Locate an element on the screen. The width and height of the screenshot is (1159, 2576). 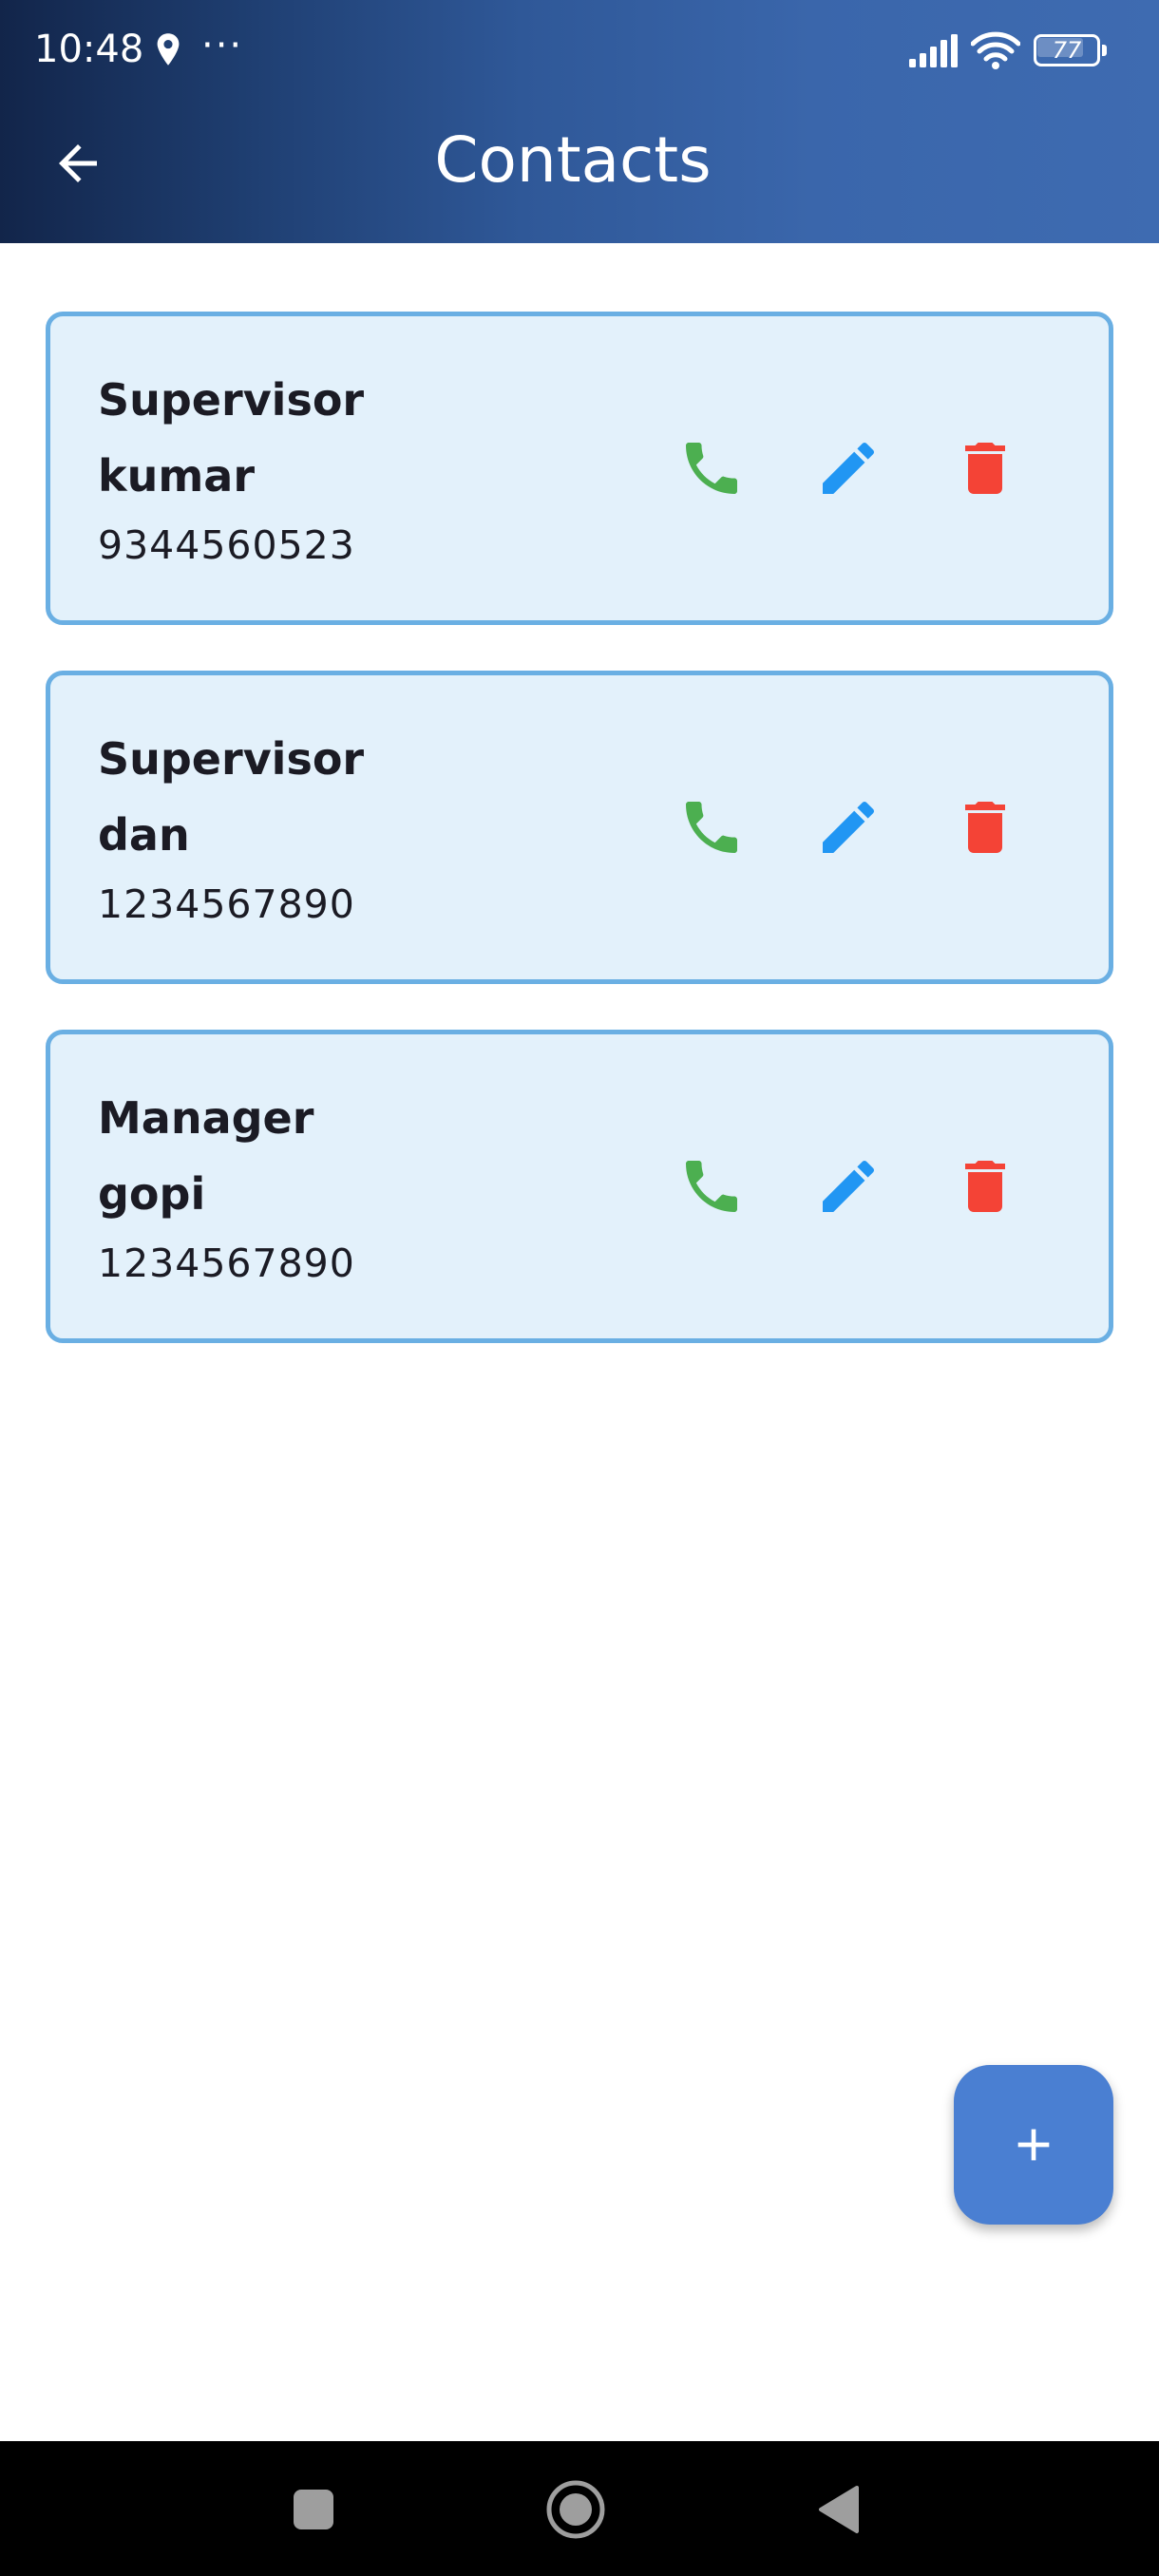
battery-icon: 77 is located at coordinates (1071, 50).